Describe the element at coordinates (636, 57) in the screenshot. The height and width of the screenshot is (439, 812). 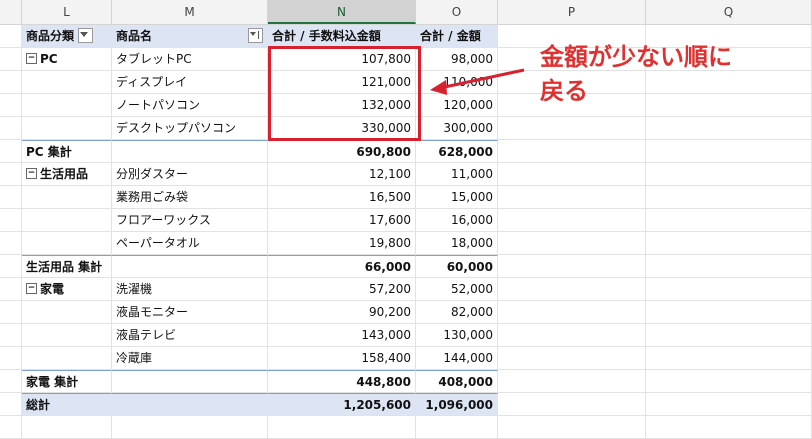
I see `annotation-line-1: 金額が少ない順に` at that location.